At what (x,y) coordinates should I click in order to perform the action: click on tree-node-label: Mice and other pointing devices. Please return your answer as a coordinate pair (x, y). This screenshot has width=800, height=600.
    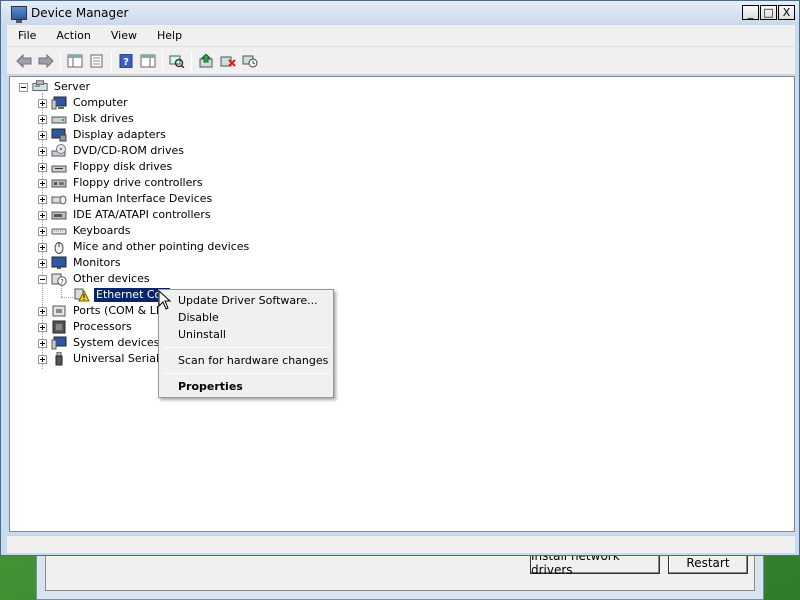
    Looking at the image, I should click on (161, 246).